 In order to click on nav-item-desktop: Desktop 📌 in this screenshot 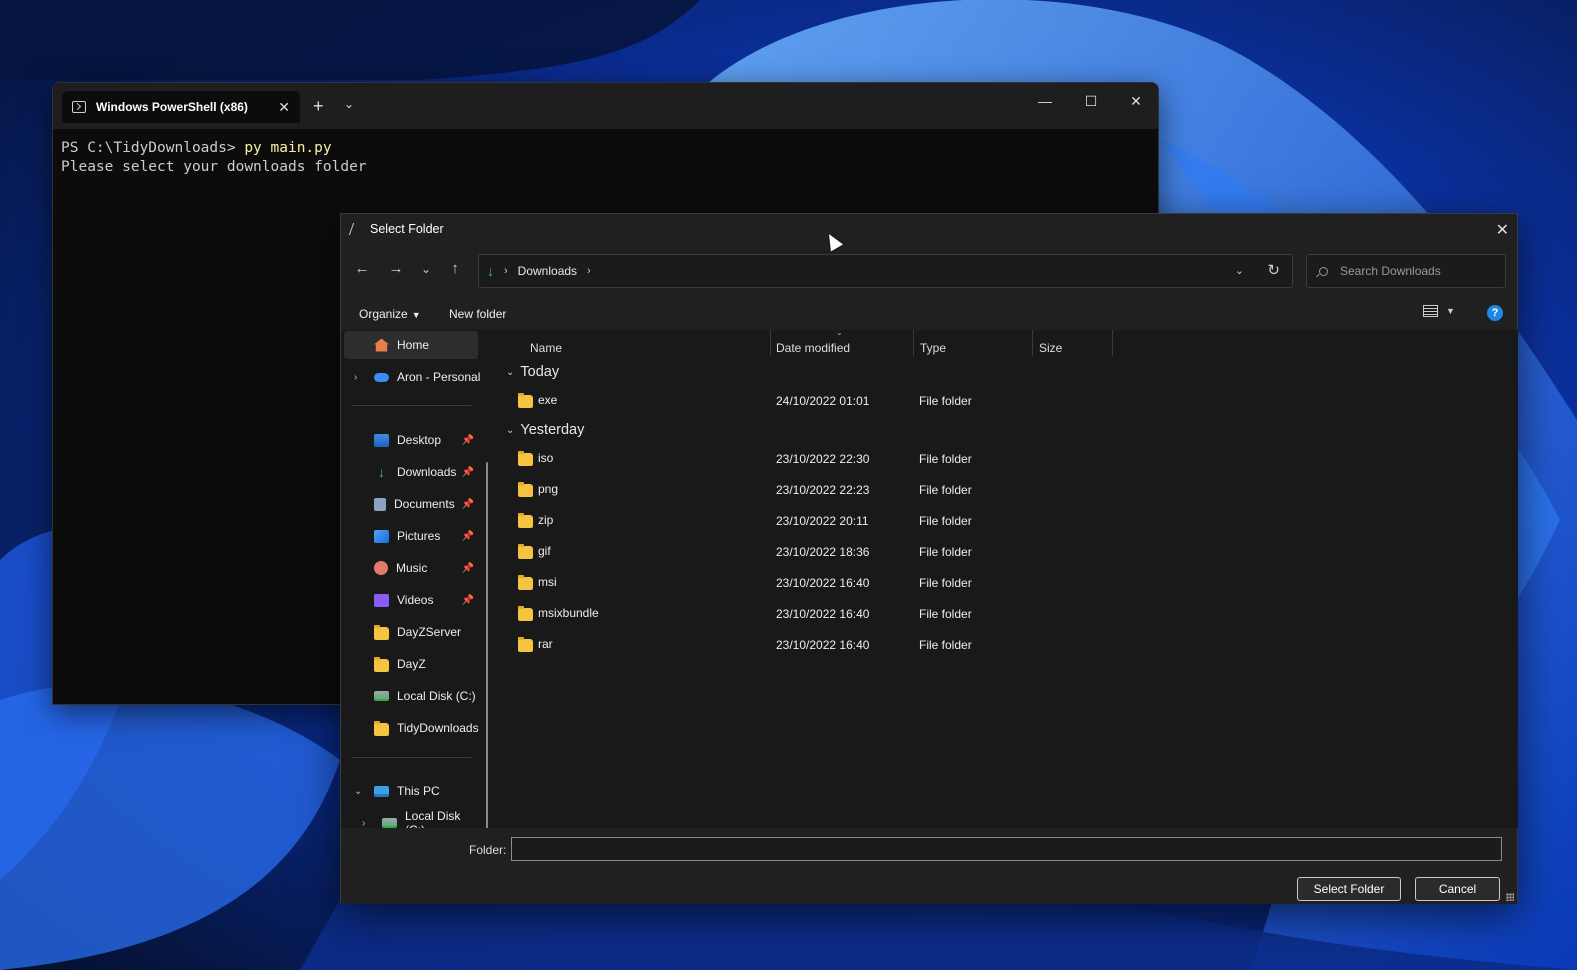, I will do `click(411, 440)`.